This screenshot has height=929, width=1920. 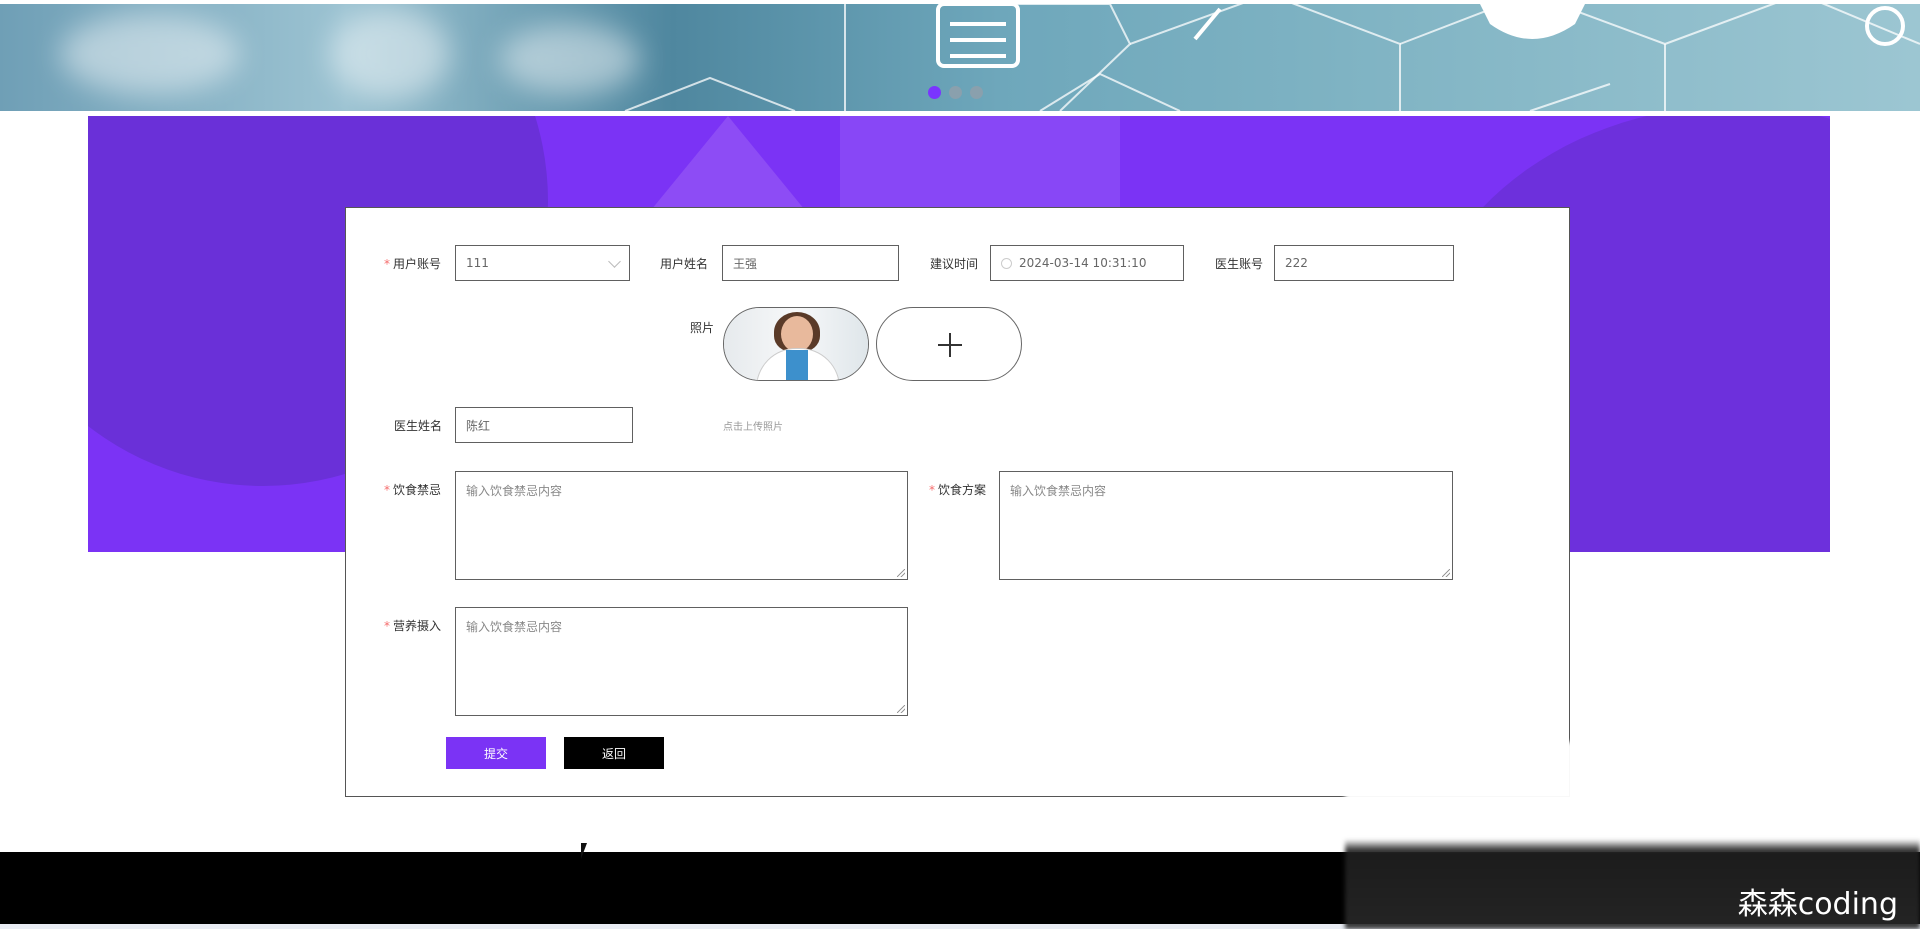 I want to click on photo-label: 照片, so click(x=702, y=328).